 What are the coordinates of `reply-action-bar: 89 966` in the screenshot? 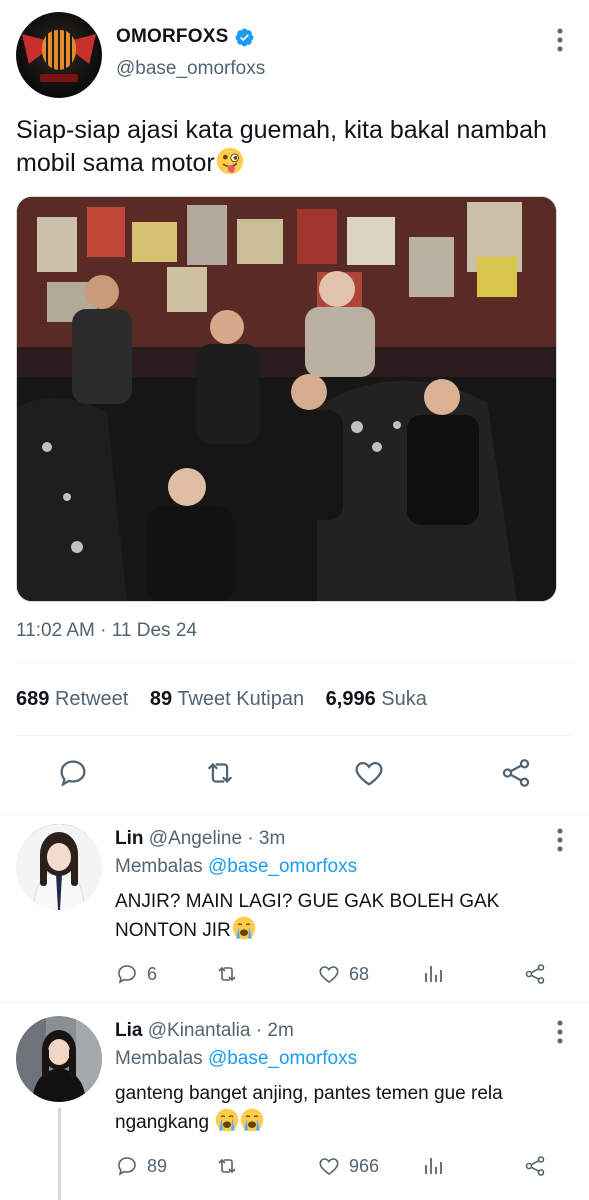 It's located at (340, 1166).